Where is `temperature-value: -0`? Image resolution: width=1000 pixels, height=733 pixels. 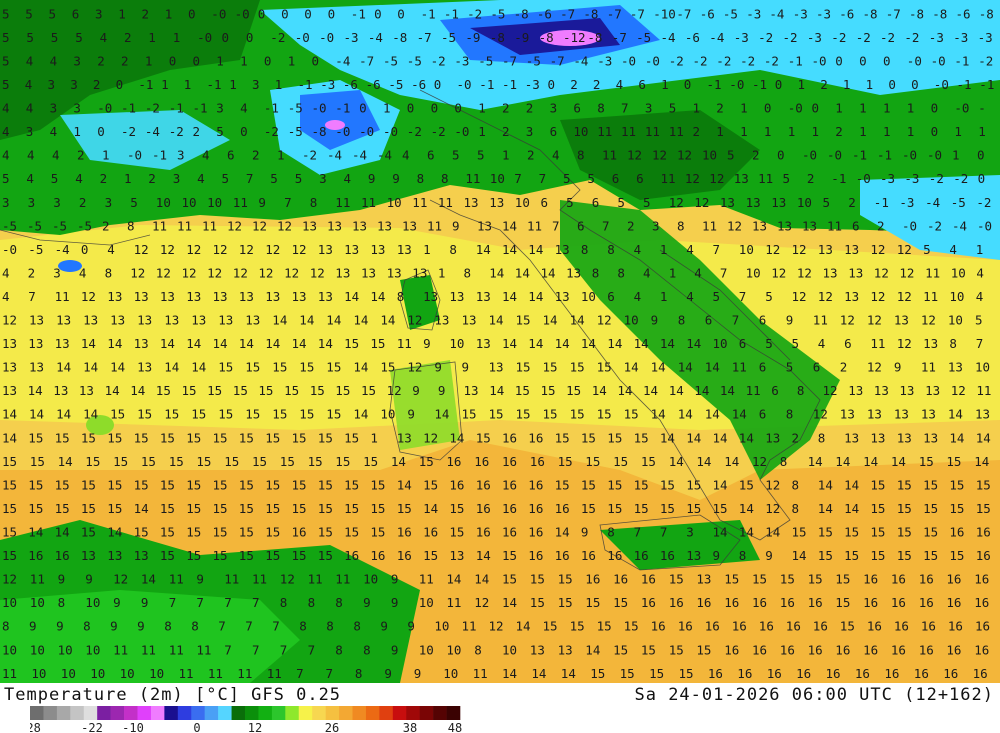
temperature-value: -0 is located at coordinates (628, 61).